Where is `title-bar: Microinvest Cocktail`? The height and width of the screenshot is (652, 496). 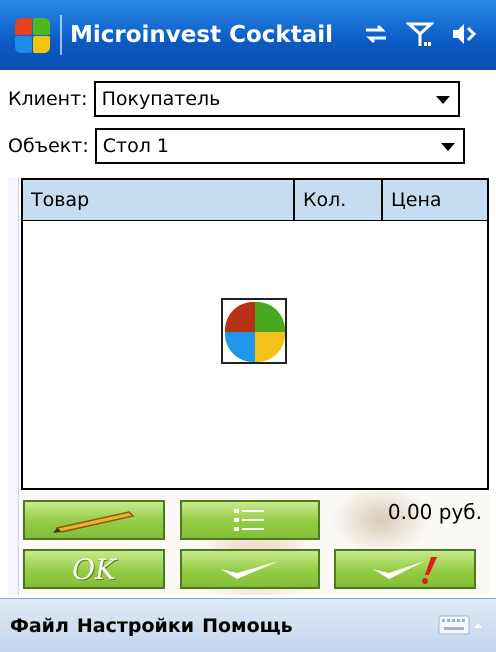 title-bar: Microinvest Cocktail is located at coordinates (248, 35).